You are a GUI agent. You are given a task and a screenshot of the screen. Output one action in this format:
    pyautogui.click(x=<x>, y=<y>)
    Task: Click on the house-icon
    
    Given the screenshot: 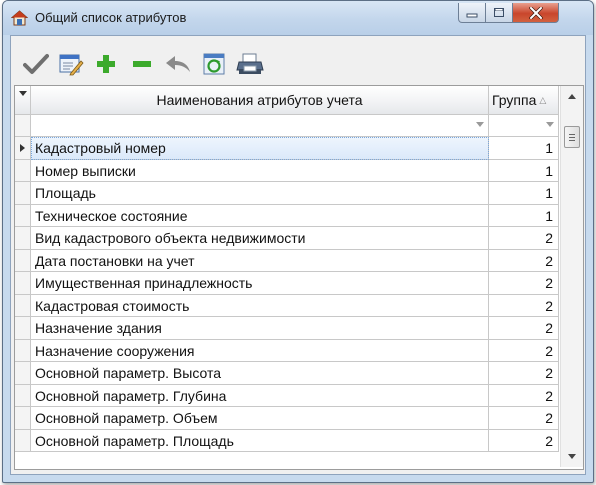 What is the action you would take?
    pyautogui.click(x=19, y=18)
    